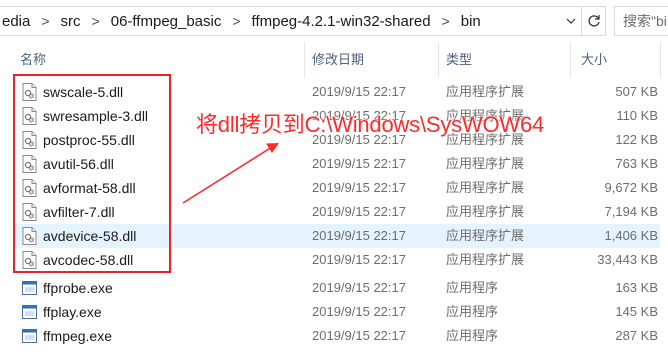  What do you see at coordinates (78, 288) in the screenshot?
I see `file-name: ffprobe.exe` at bounding box center [78, 288].